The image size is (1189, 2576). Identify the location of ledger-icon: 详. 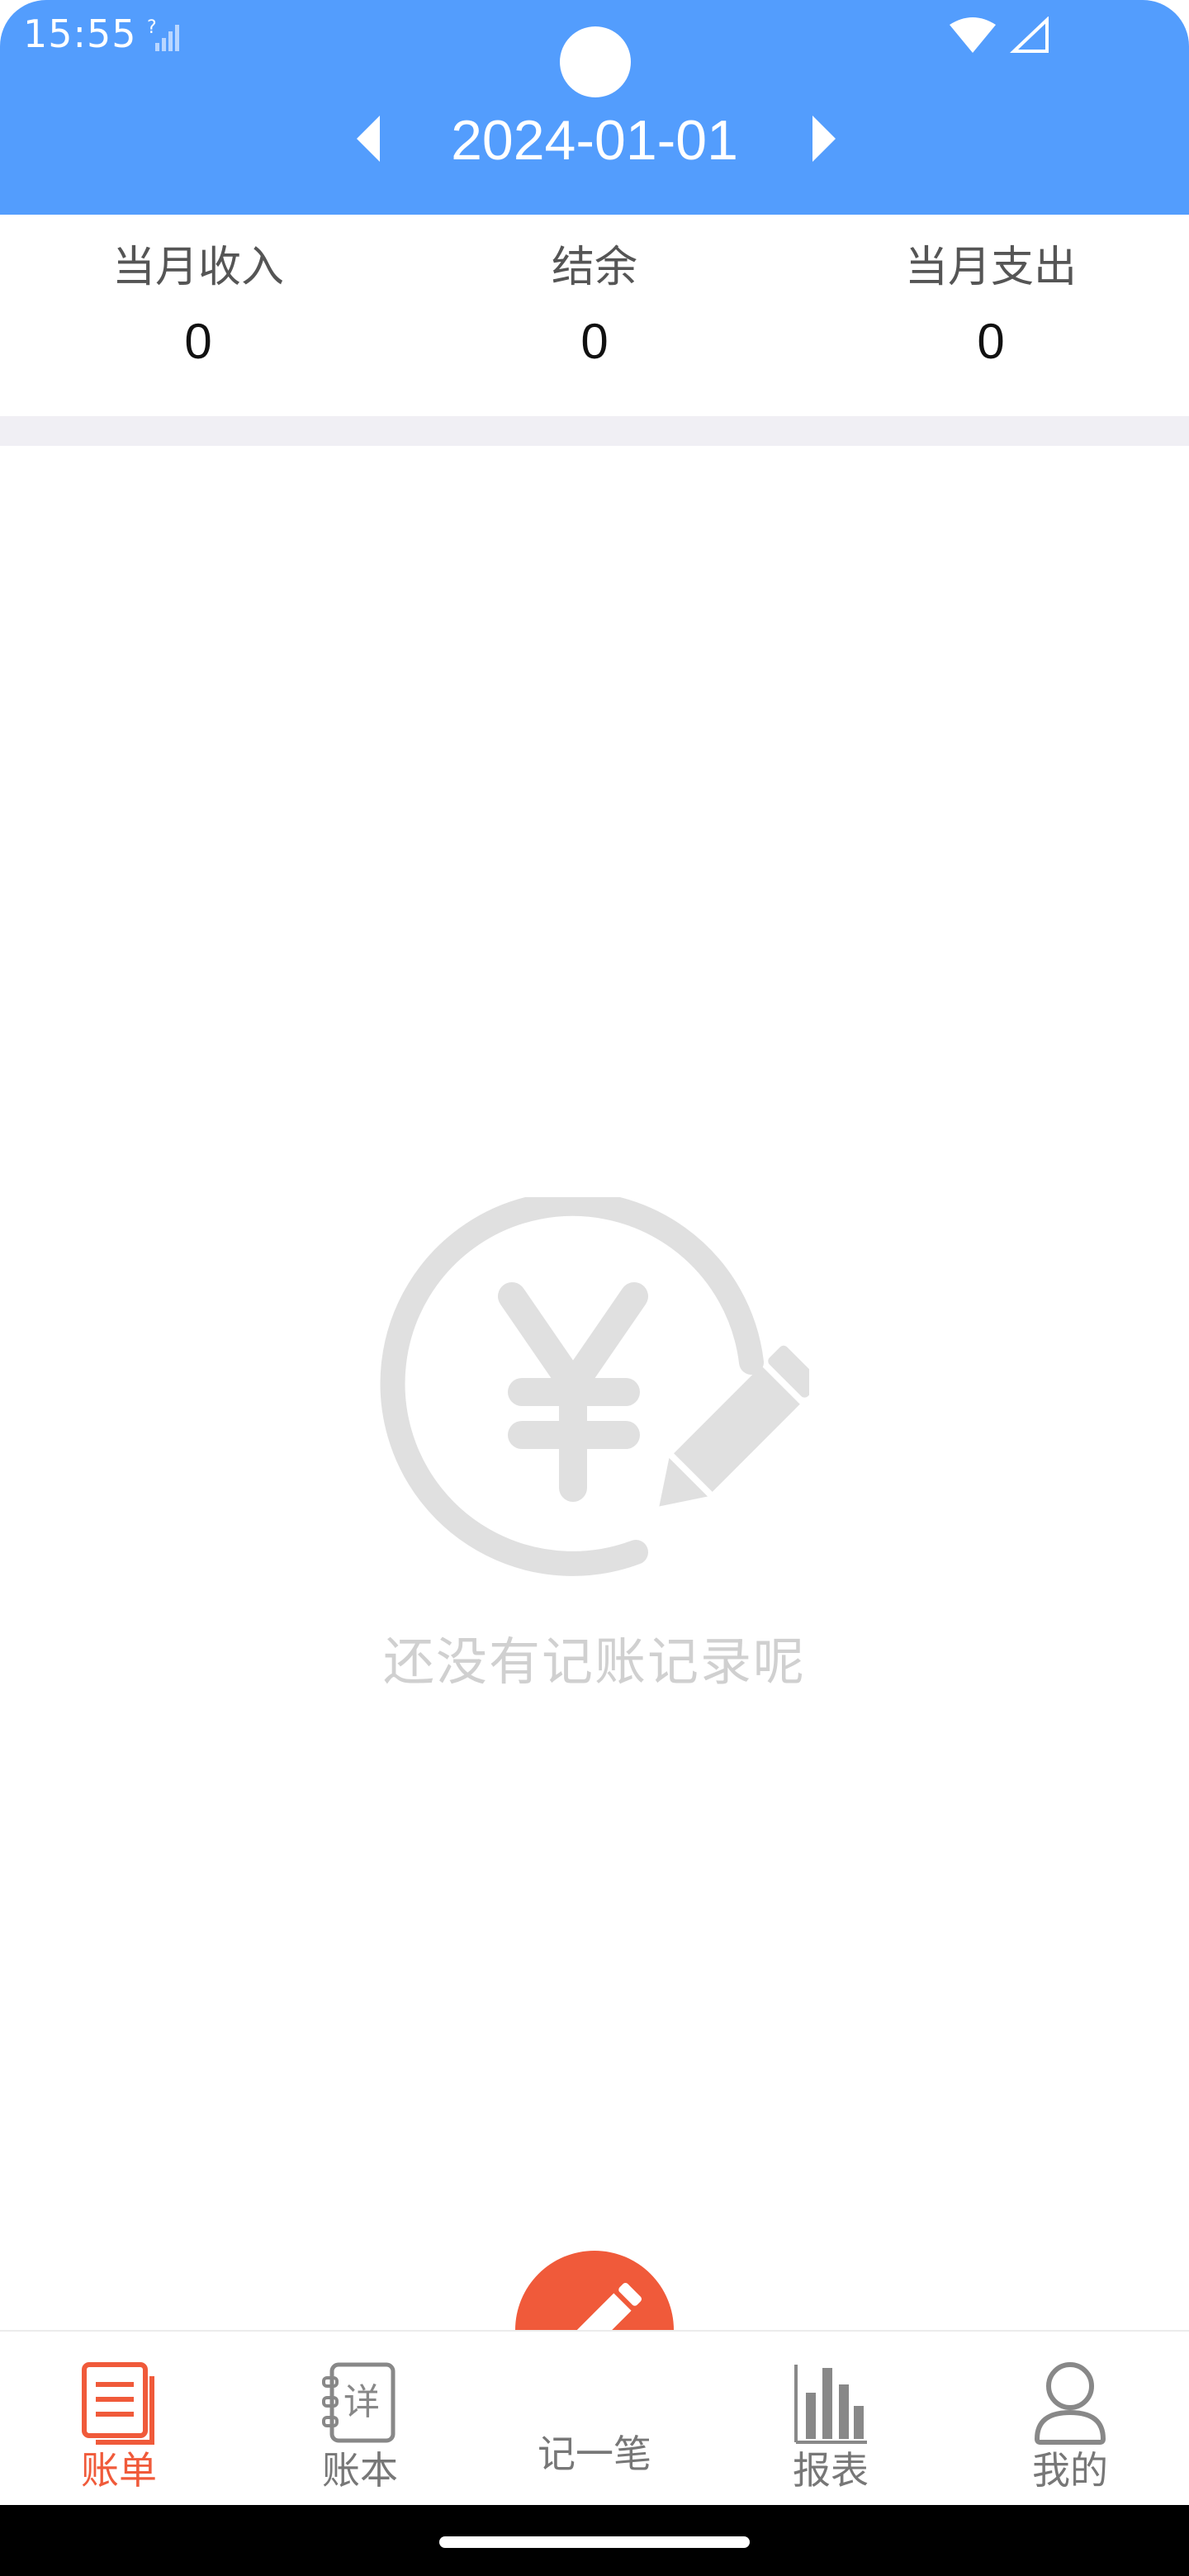
(359, 2402).